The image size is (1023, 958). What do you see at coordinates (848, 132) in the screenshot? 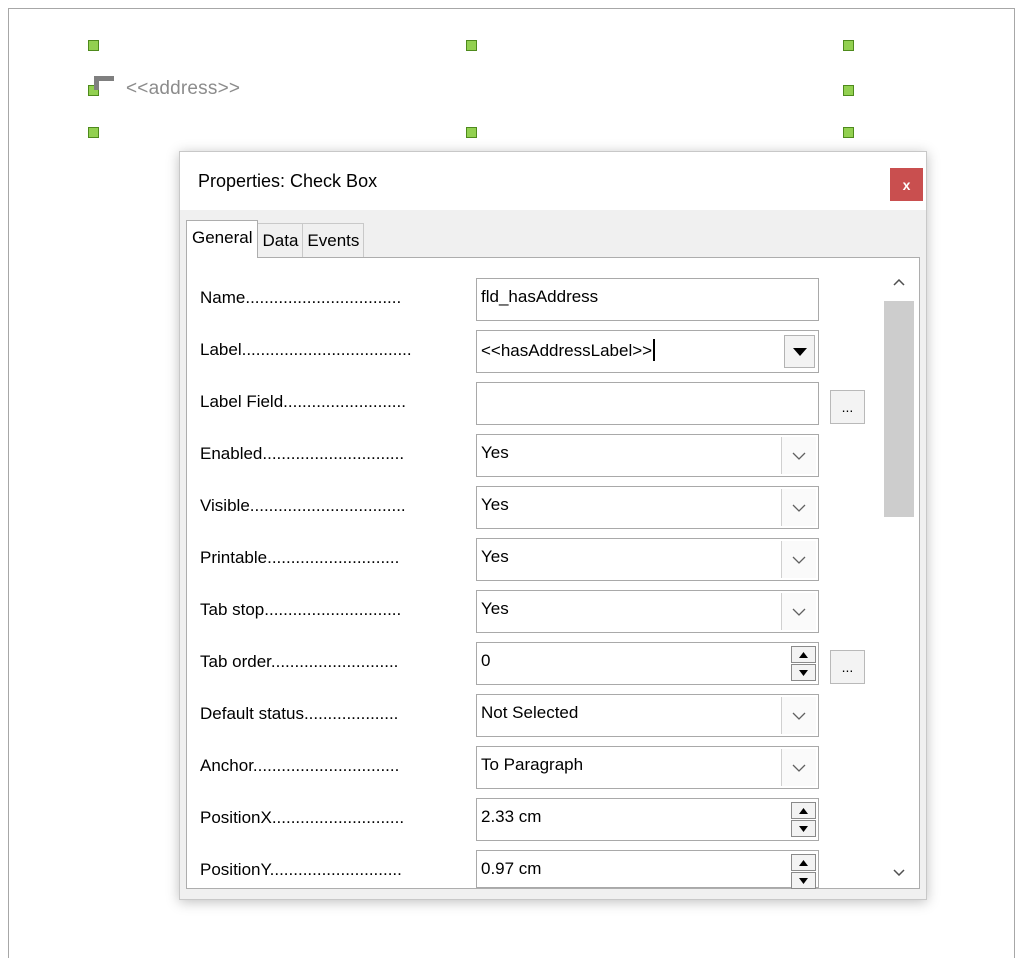
I see `selection-handle-bottom-right` at bounding box center [848, 132].